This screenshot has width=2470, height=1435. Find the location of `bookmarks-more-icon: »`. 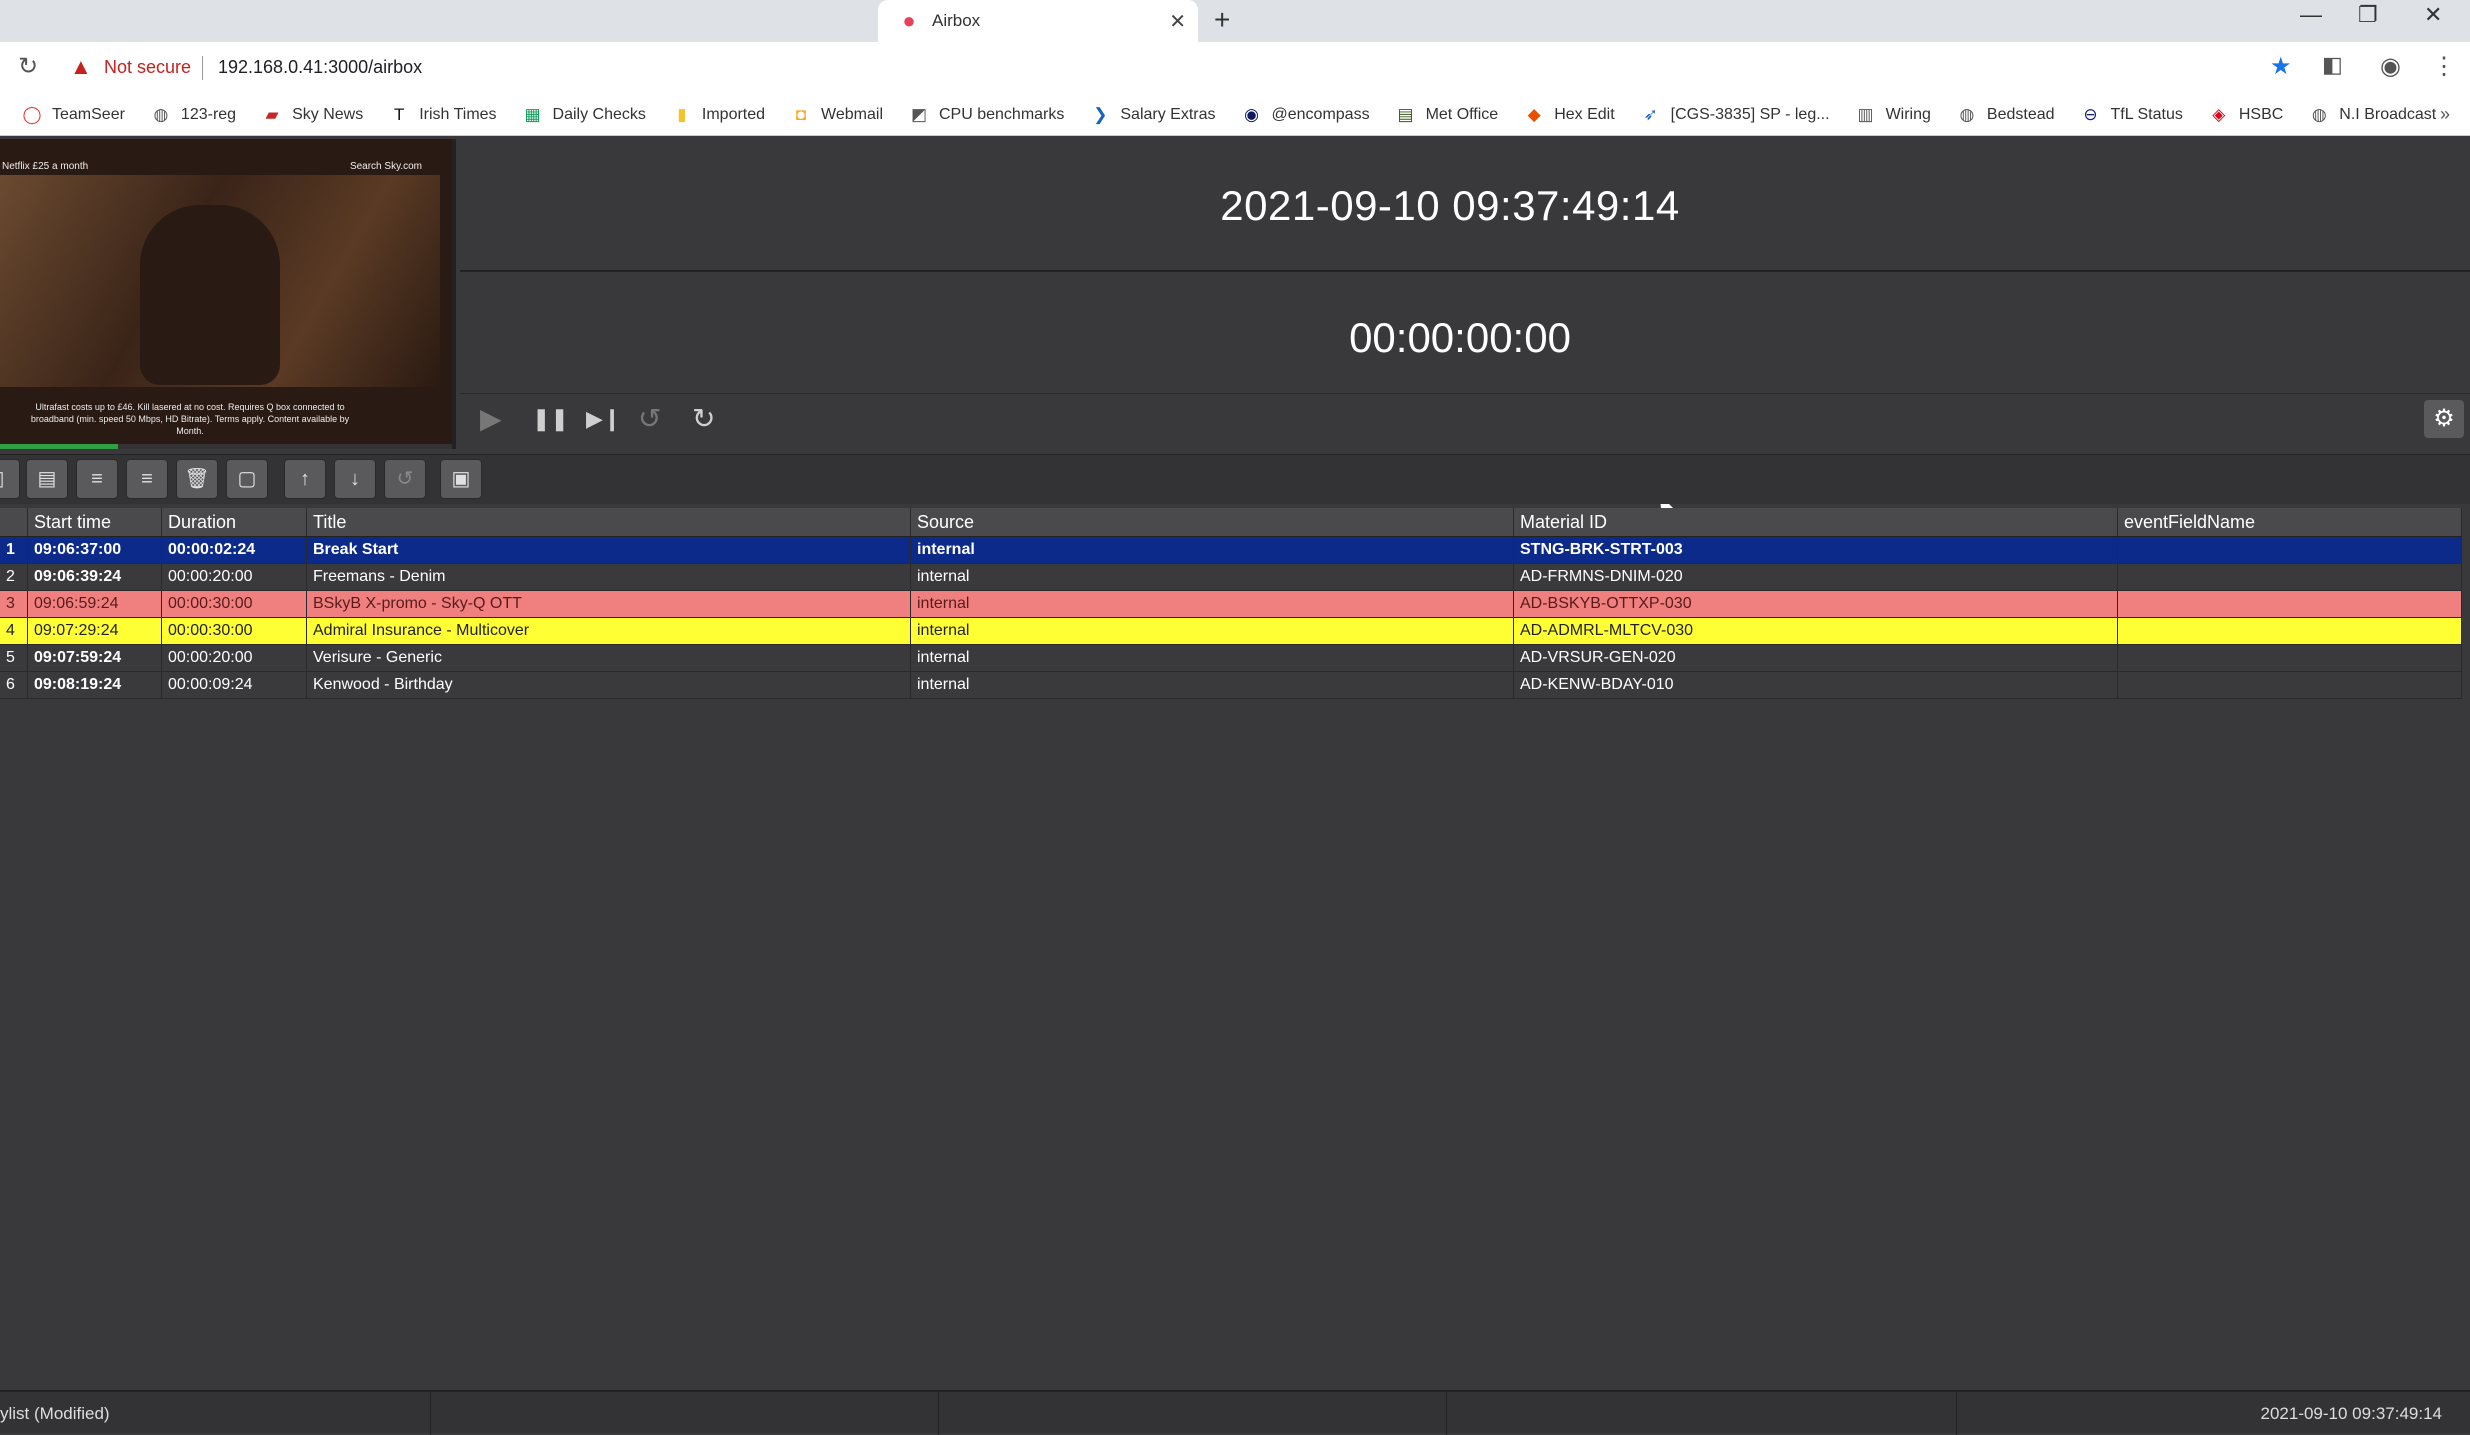

bookmarks-more-icon: » is located at coordinates (2445, 114).